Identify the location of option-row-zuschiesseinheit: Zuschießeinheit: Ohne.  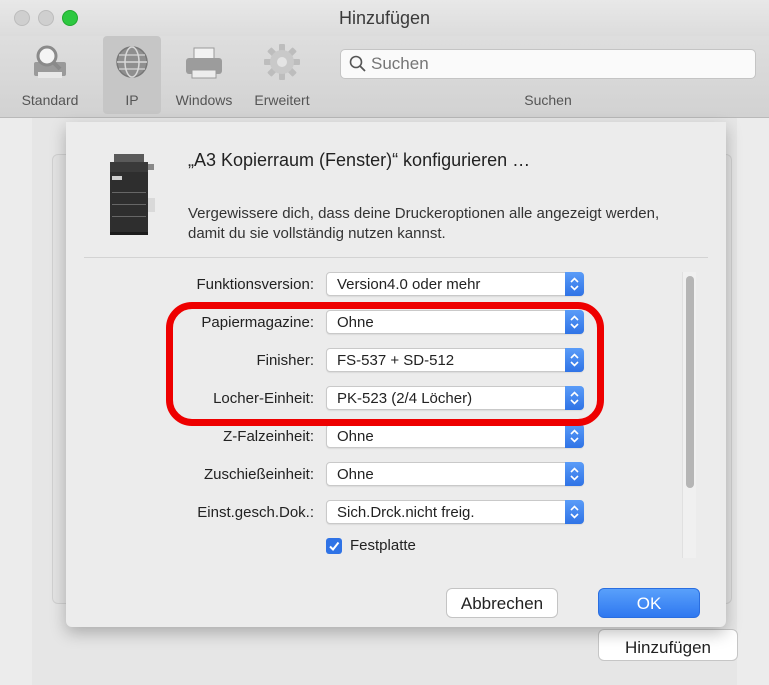
(386, 475).